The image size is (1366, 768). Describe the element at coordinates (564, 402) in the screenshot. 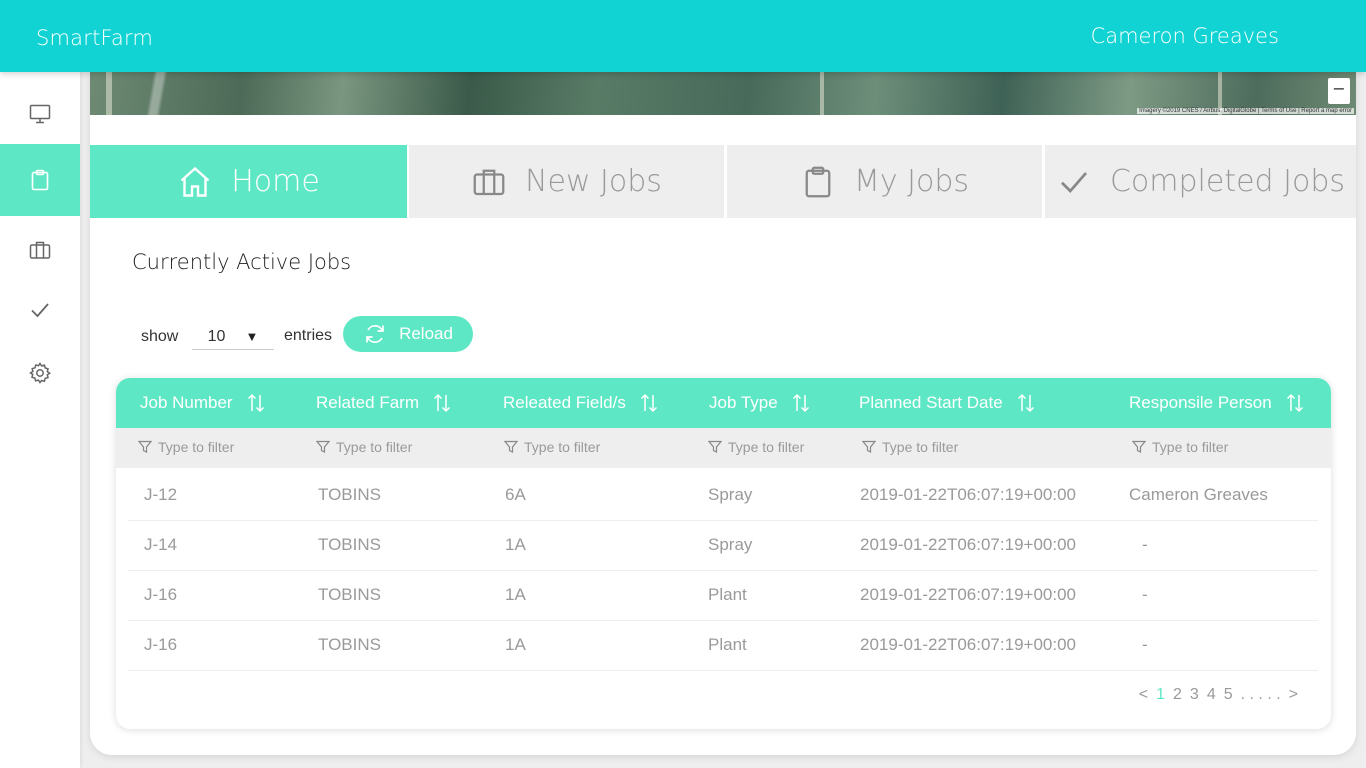

I see `column-label: Releated Field/s` at that location.